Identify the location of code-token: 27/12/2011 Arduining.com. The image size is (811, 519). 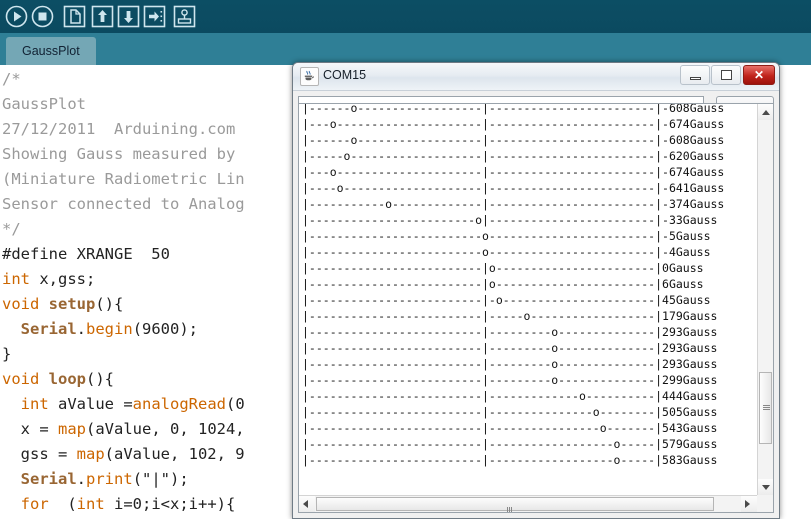
(119, 129).